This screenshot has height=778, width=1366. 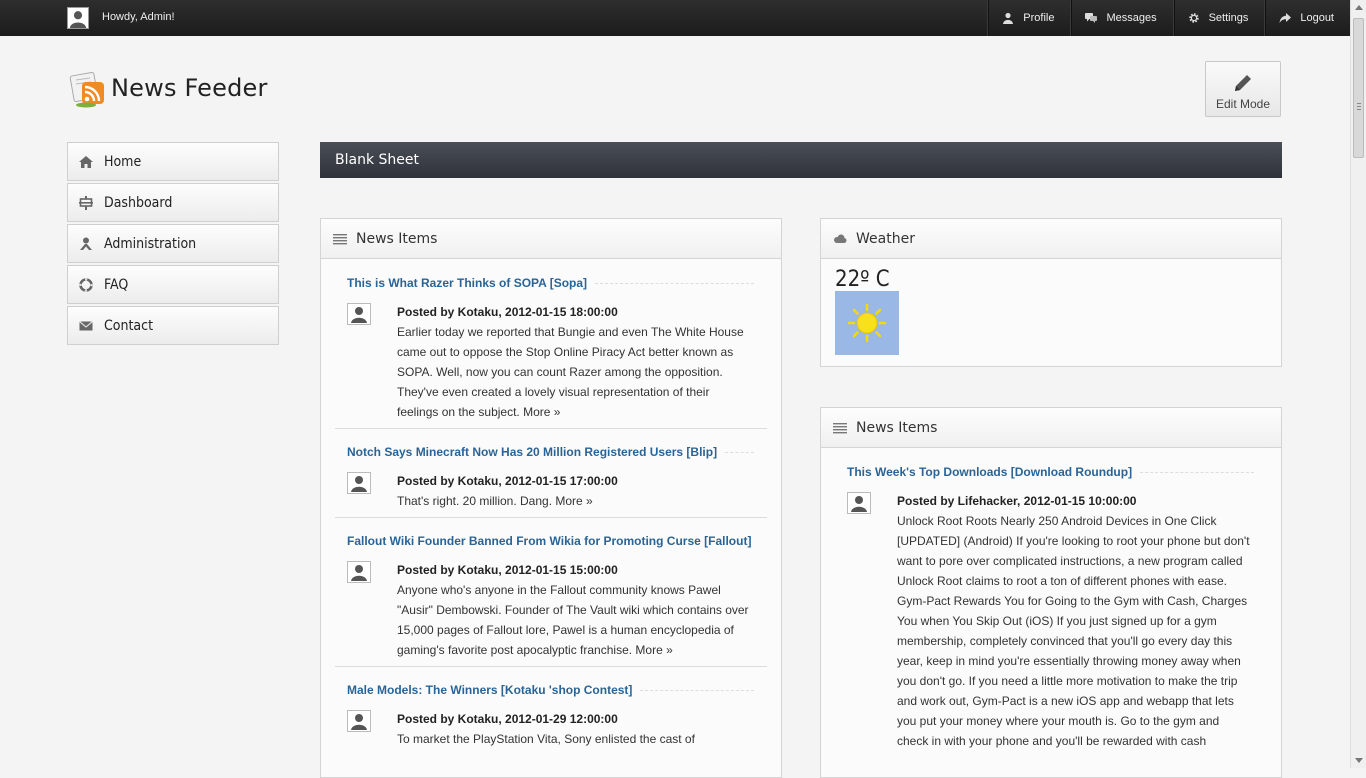 What do you see at coordinates (1359, 760) in the screenshot?
I see `scroll-down-arrow-icon` at bounding box center [1359, 760].